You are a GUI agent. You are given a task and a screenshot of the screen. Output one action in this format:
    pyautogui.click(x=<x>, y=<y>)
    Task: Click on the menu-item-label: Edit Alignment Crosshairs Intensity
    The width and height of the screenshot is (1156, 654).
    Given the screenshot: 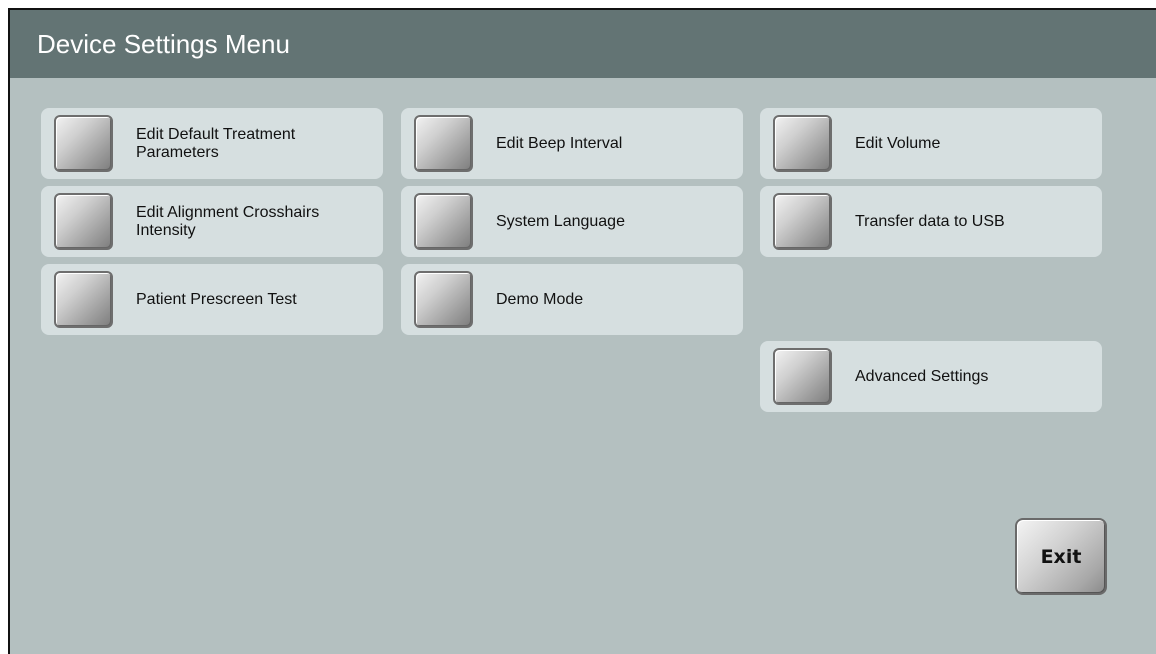 What is the action you would take?
    pyautogui.click(x=228, y=221)
    